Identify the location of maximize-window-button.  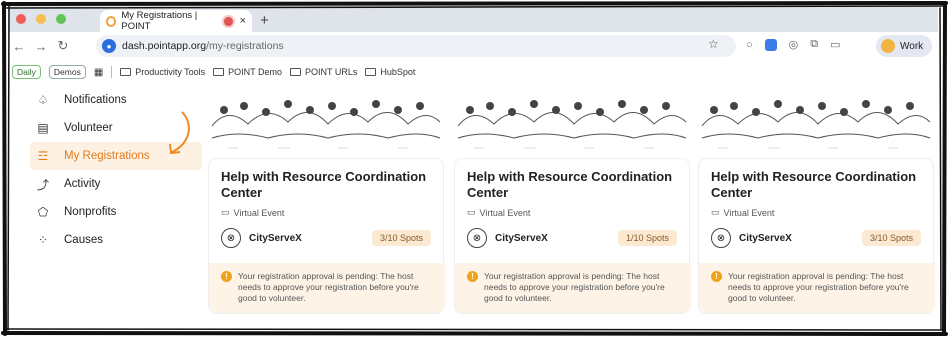
(61, 19).